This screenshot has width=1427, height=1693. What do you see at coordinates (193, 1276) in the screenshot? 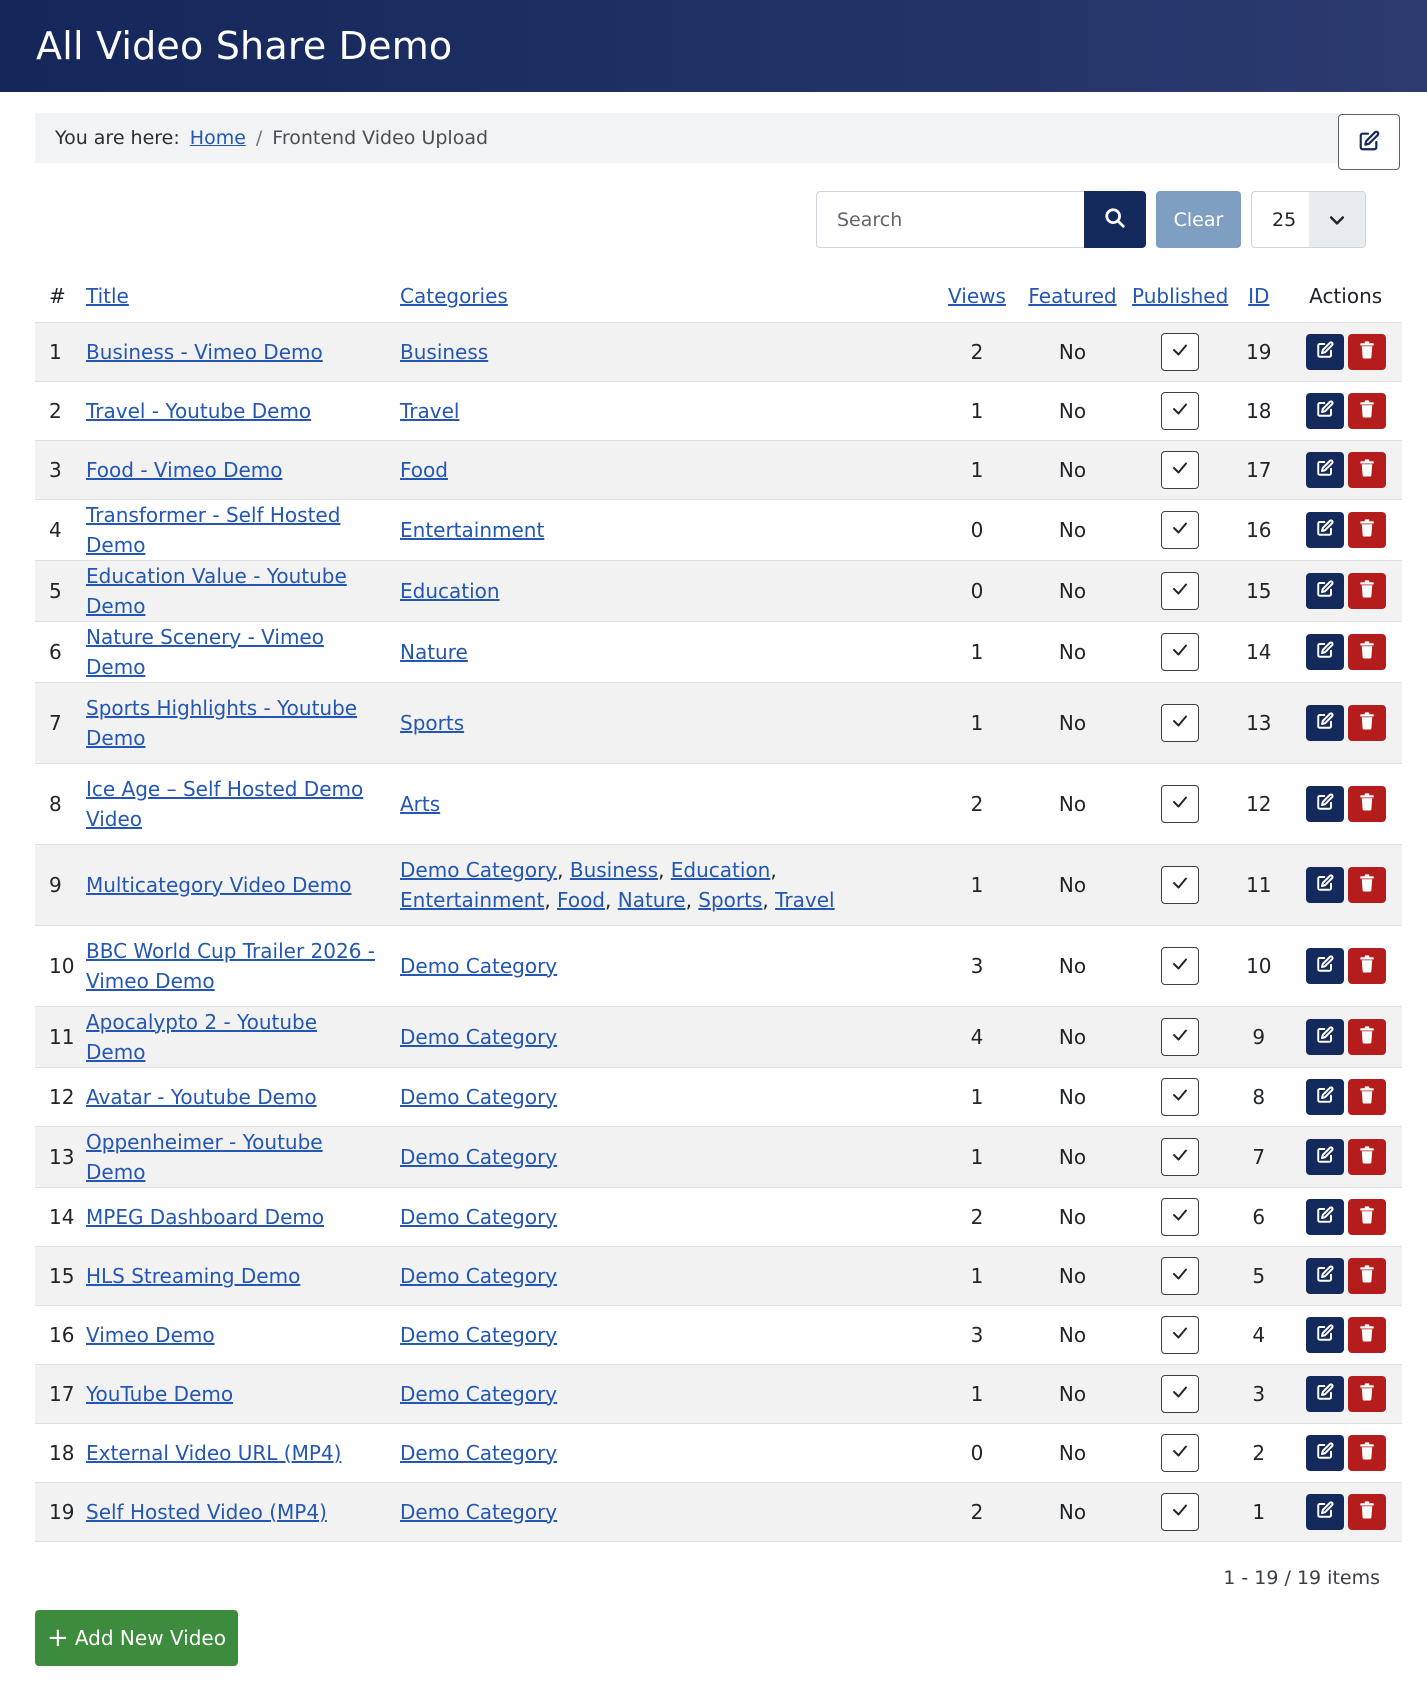
I see `video-title-link: HLS Streaming Demo` at bounding box center [193, 1276].